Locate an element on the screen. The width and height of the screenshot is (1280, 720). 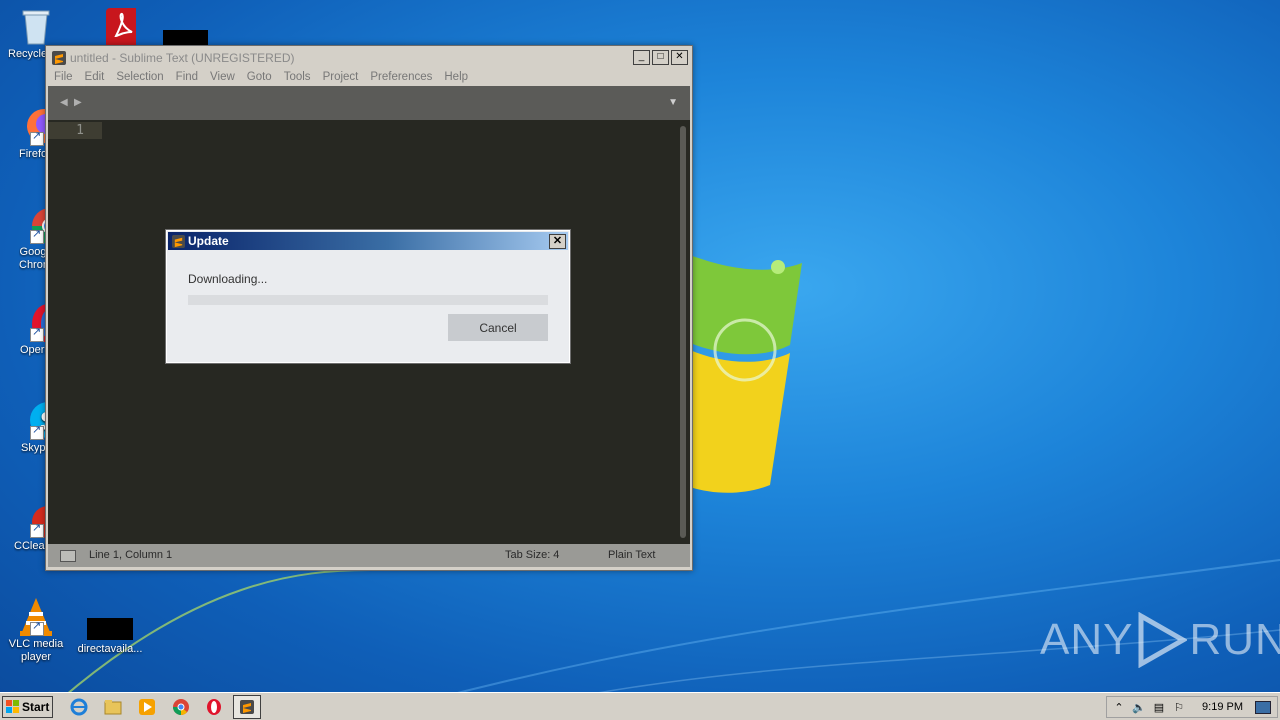
menu-goto: Goto is located at coordinates (259, 77).